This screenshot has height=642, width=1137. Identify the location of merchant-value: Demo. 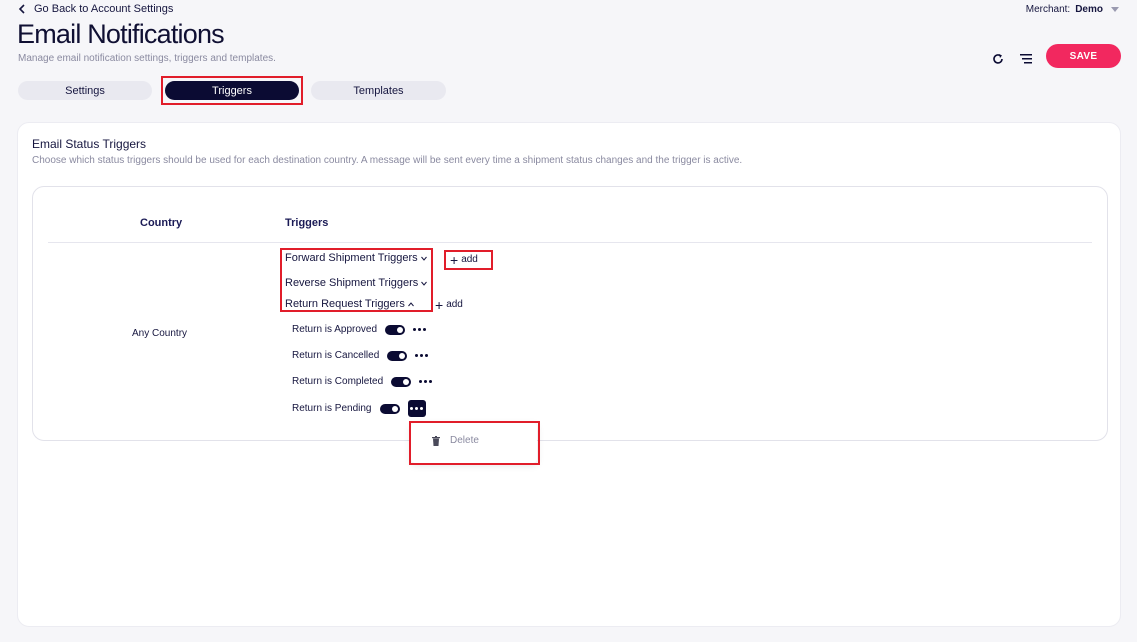
(1089, 9).